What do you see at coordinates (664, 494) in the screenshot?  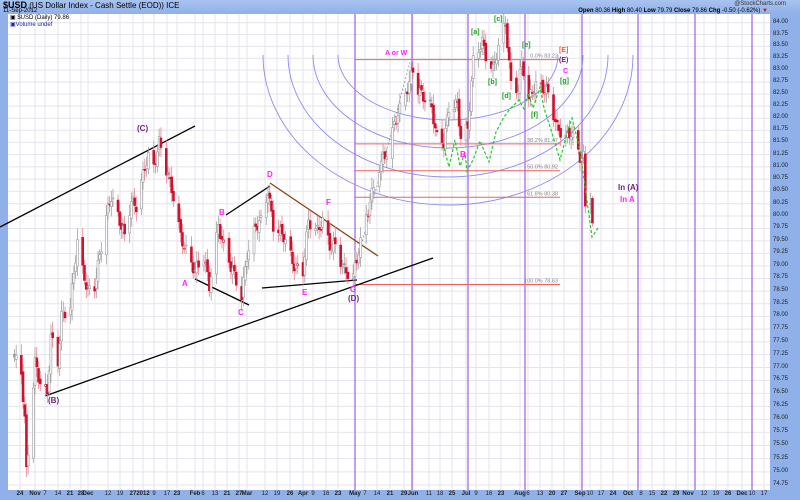 I see `x-tick-label: 22` at bounding box center [664, 494].